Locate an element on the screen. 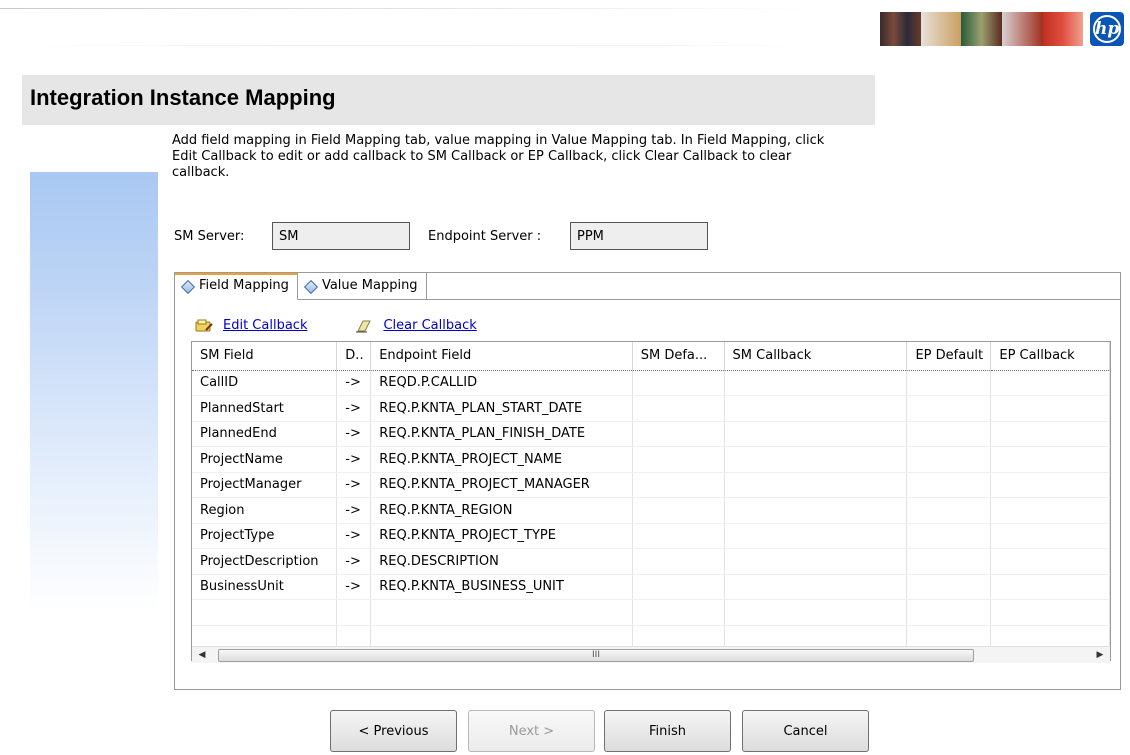 The height and width of the screenshot is (755, 1130). column-header: Endpoint Field is located at coordinates (501, 356).